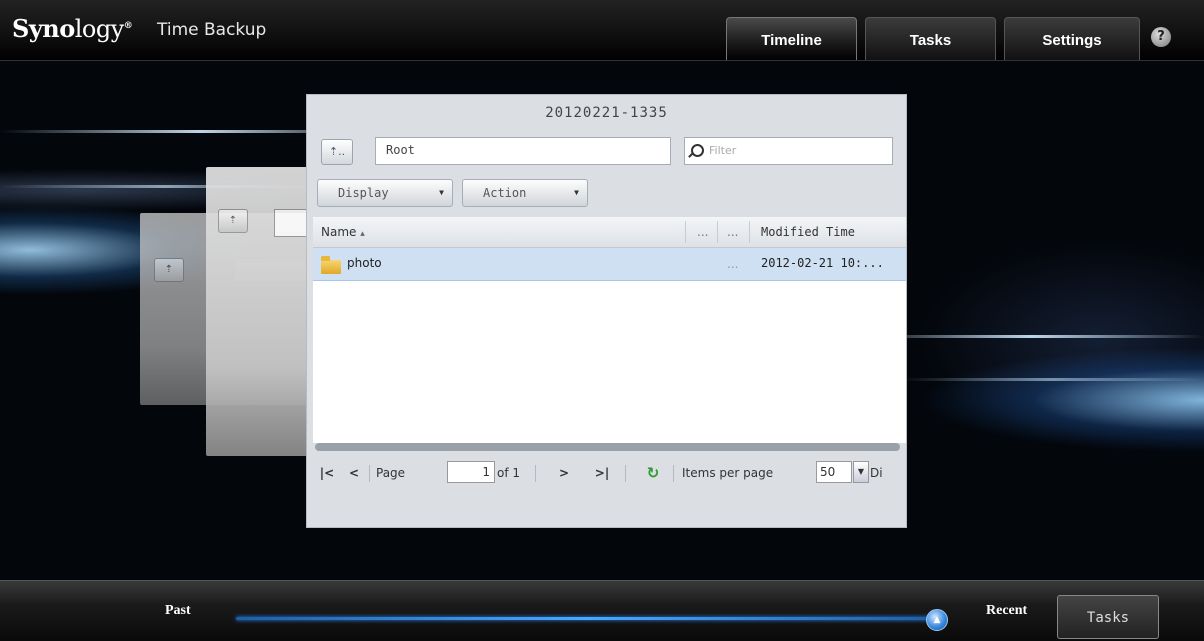 The width and height of the screenshot is (1204, 641). What do you see at coordinates (930, 38) in the screenshot?
I see `tab-tasks: Tasks` at bounding box center [930, 38].